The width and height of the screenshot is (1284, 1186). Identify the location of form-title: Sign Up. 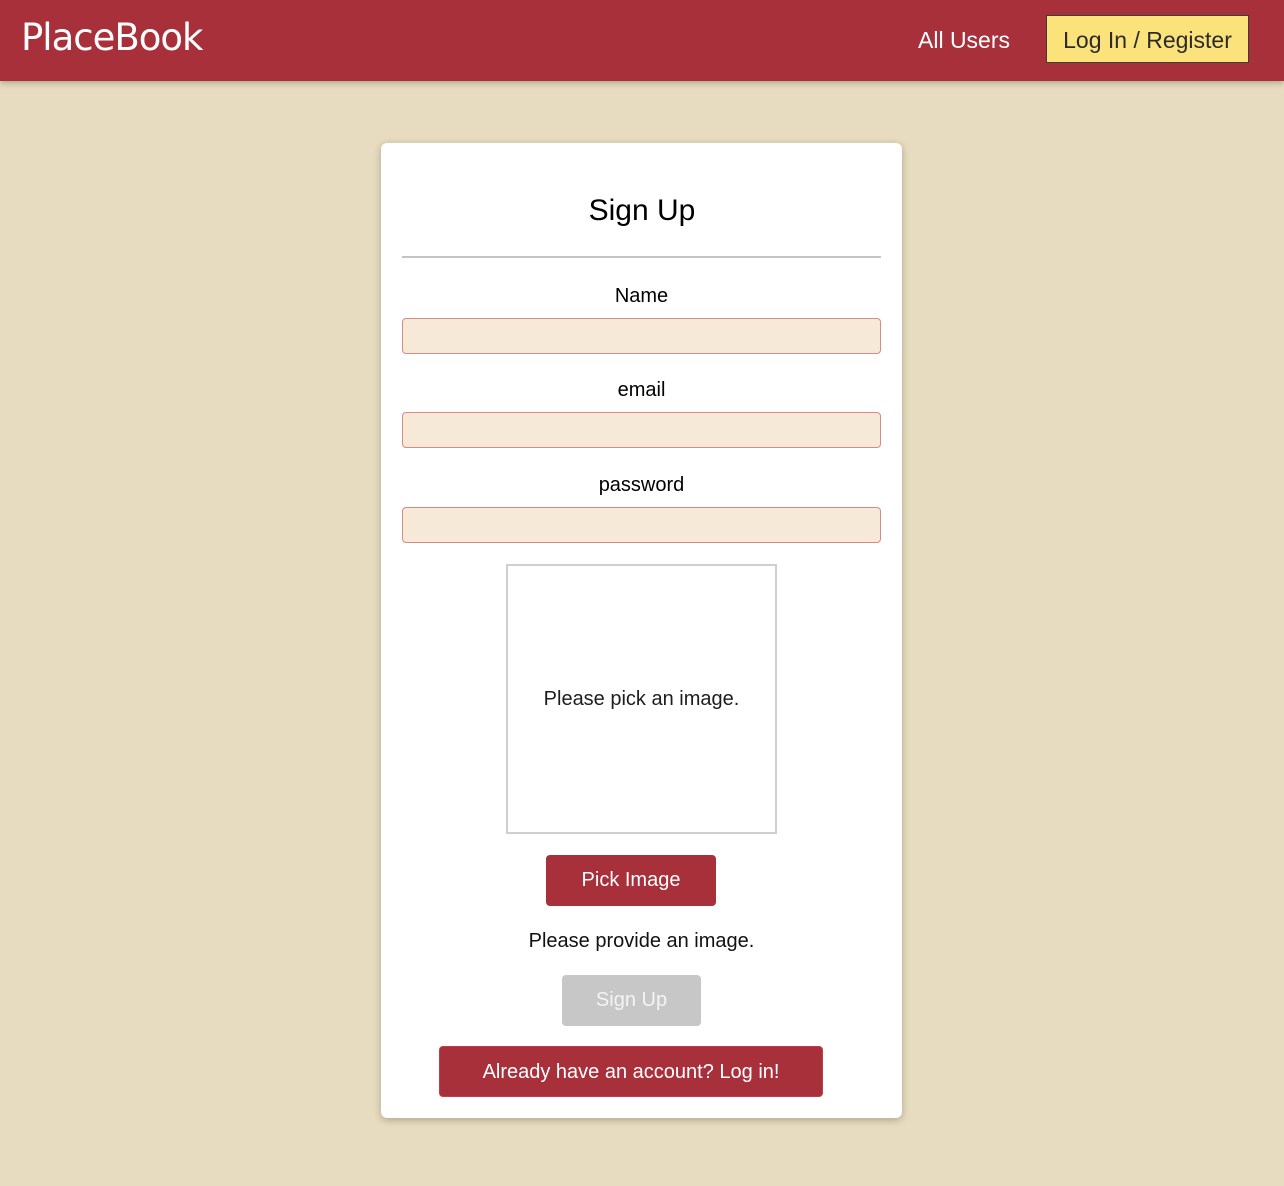
(642, 210).